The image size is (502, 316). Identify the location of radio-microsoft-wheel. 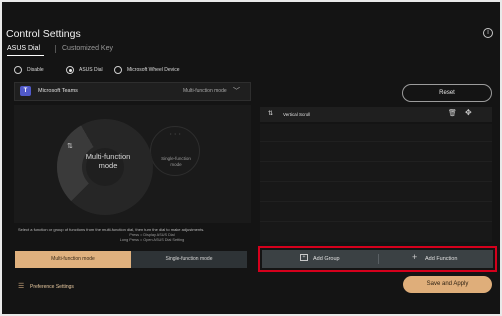
(118, 70).